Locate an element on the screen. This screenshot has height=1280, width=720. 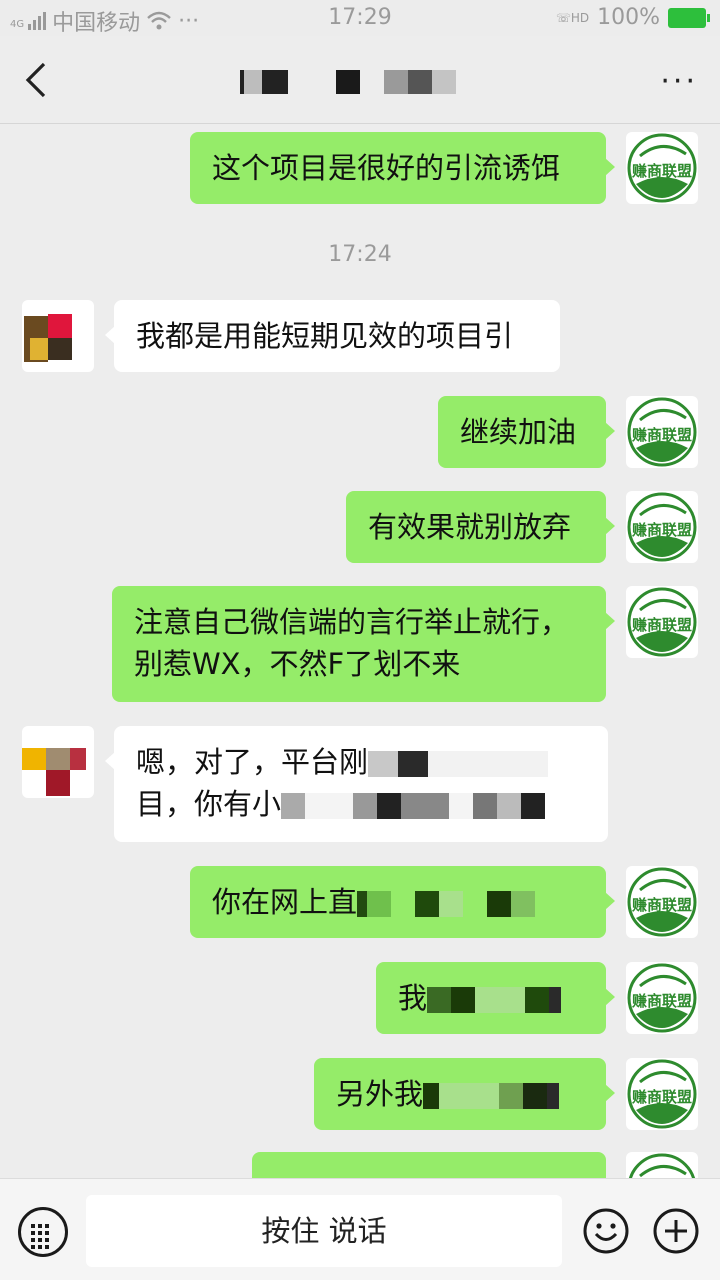
message-bubble-me: 我 is located at coordinates (495, 998).